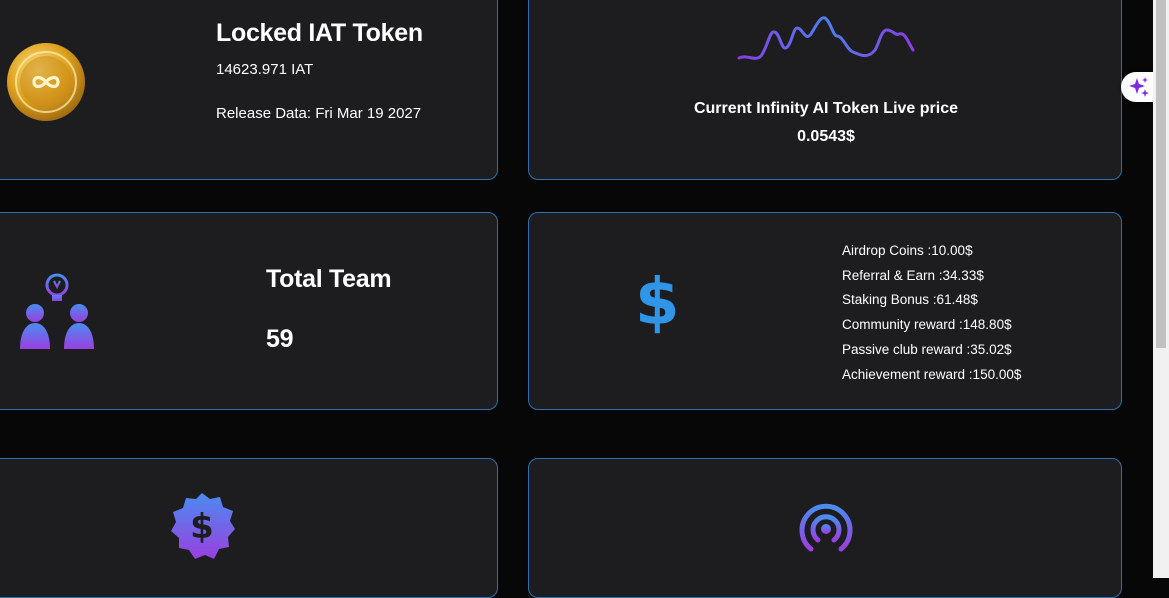 This screenshot has height=598, width=1169. Describe the element at coordinates (319, 113) in the screenshot. I see `release-date: Release Data: Fri Mar 19 2027` at that location.